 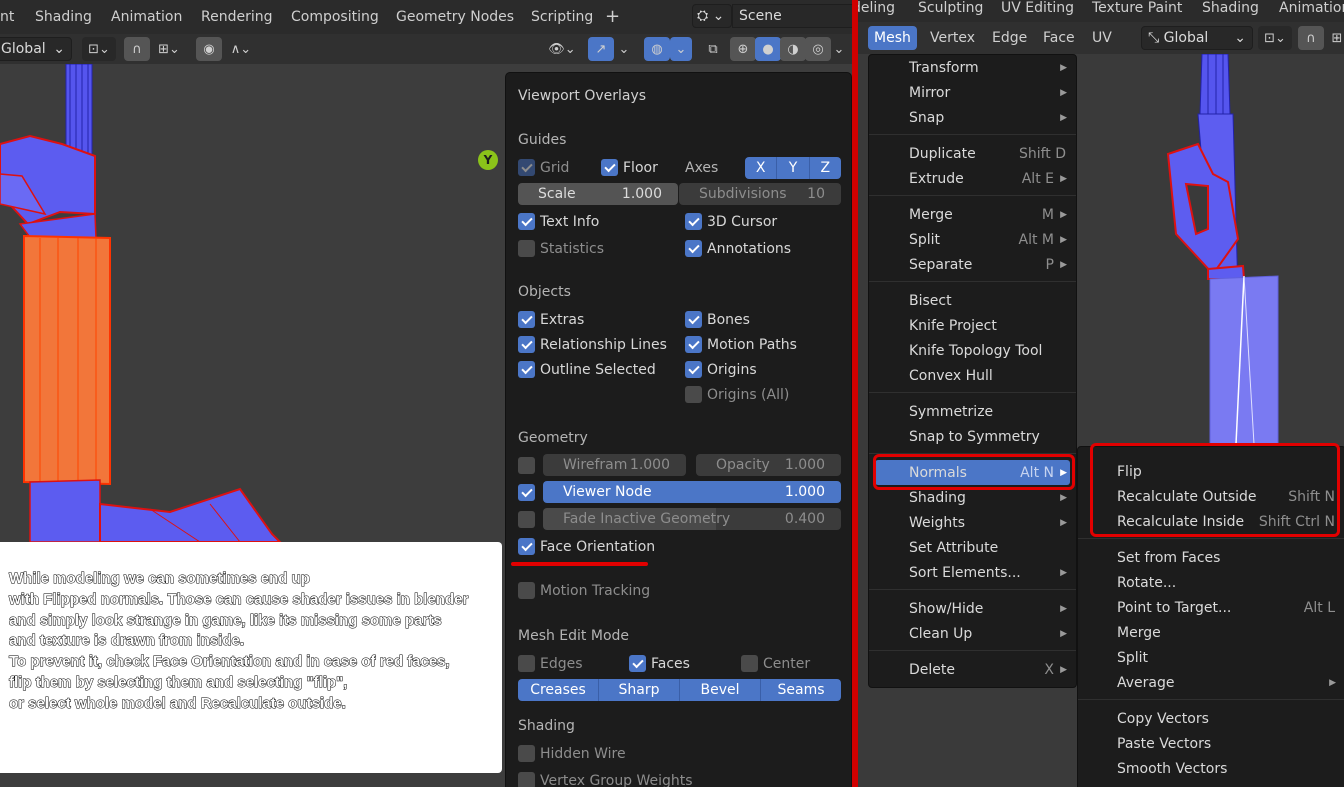 I want to click on mesh-menu-item-extrude: Extrude Alt E ▶, so click(x=972, y=178).